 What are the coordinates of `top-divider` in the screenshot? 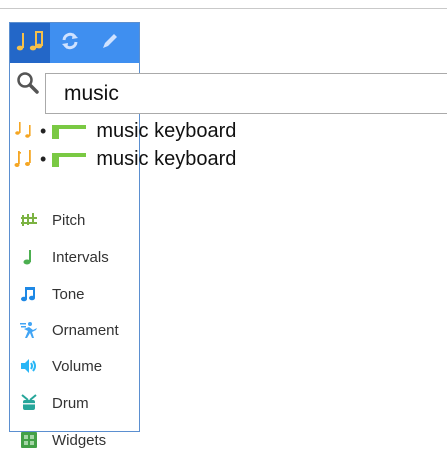 It's located at (223, 8).